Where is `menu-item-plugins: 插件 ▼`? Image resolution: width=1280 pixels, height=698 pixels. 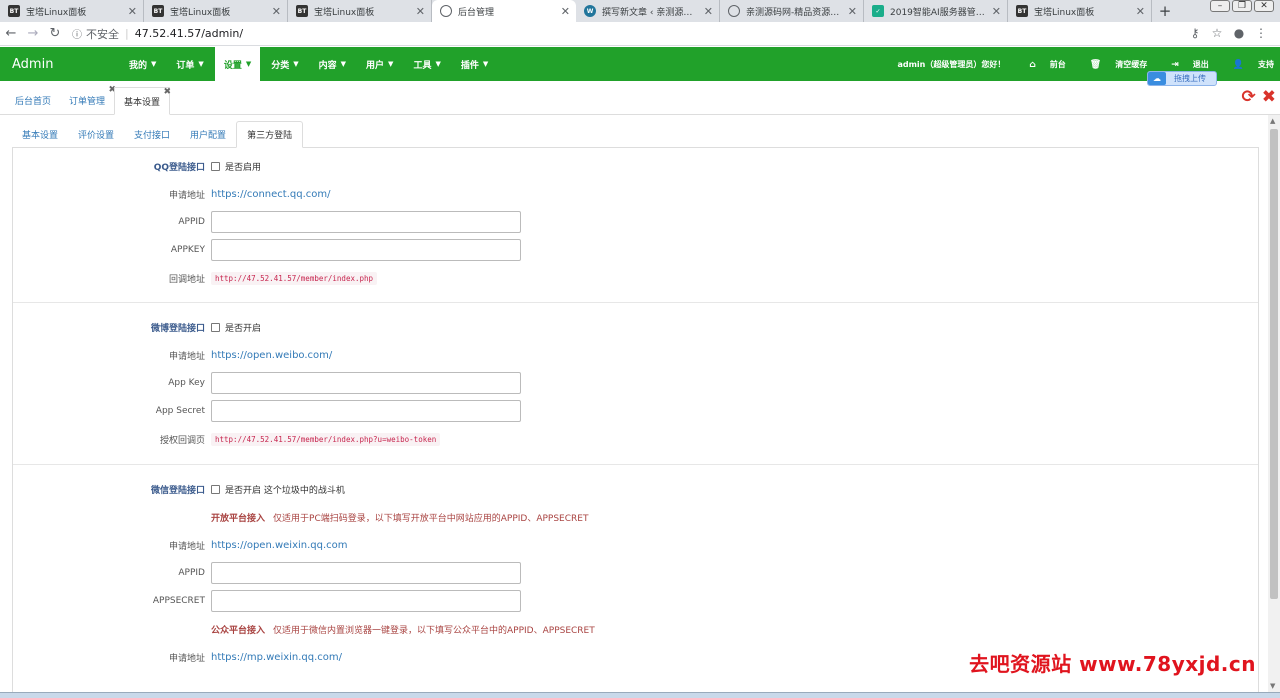
menu-item-plugins: 插件 ▼ is located at coordinates (474, 64).